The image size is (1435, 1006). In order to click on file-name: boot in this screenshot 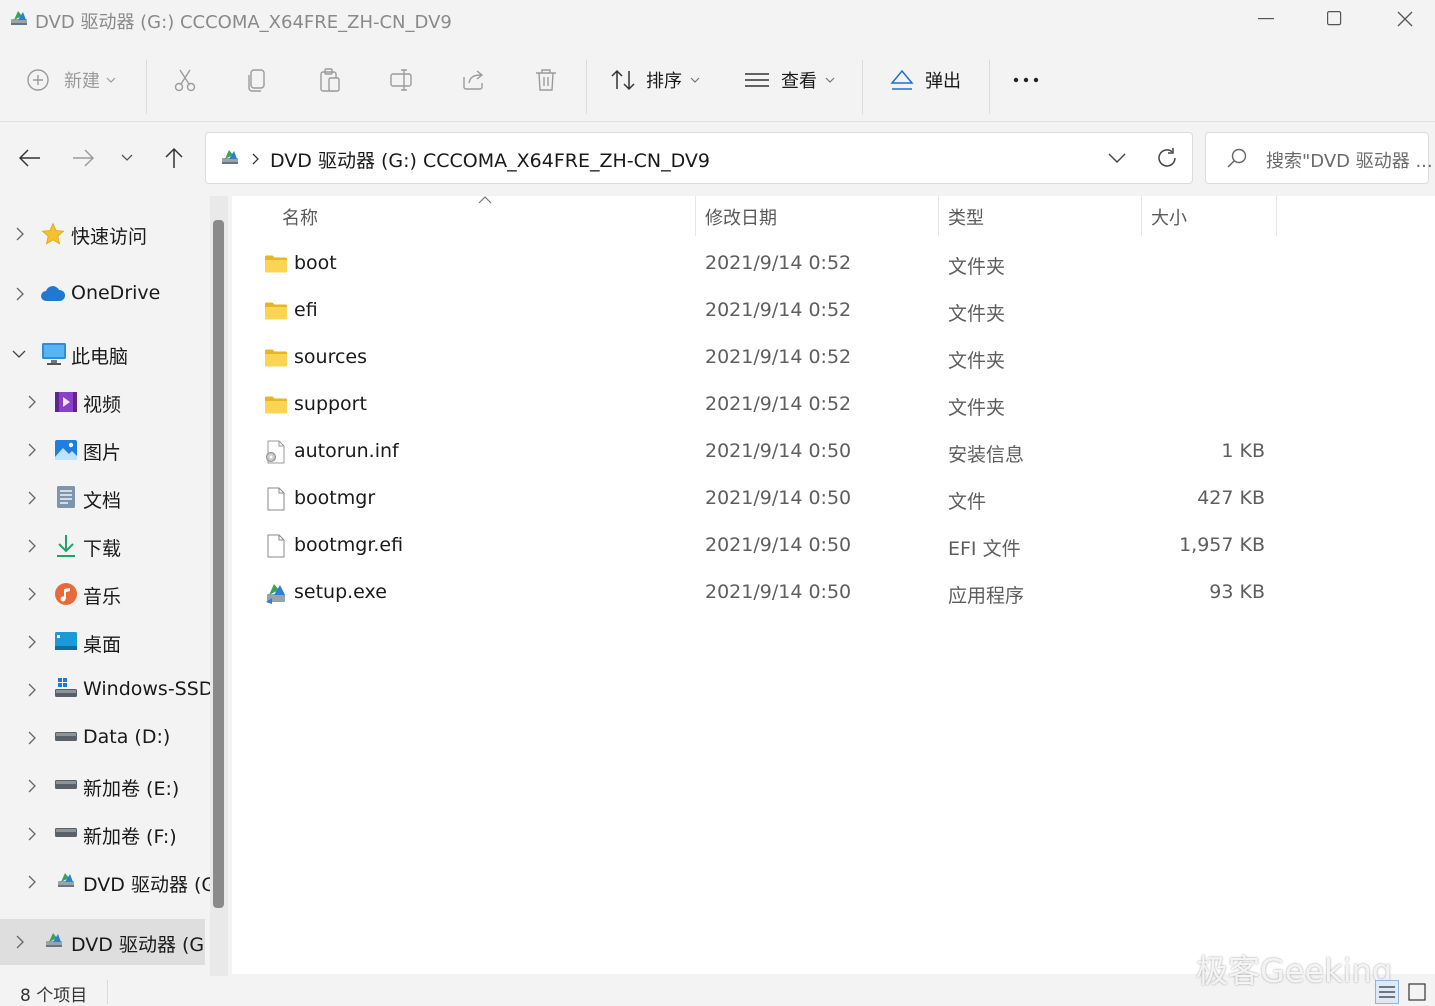, I will do `click(315, 263)`.